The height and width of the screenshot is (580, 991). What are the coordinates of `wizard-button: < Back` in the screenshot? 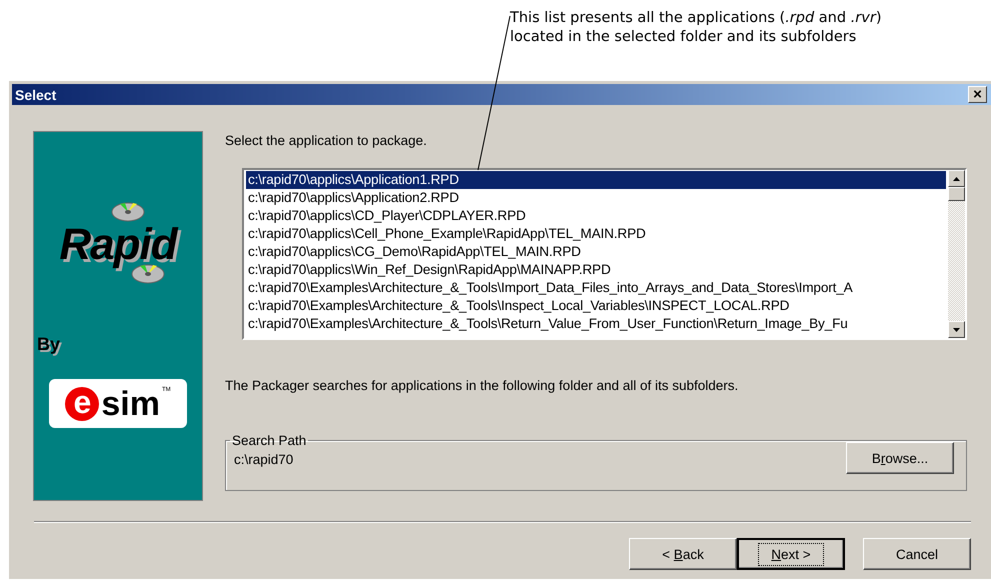 It's located at (683, 554).